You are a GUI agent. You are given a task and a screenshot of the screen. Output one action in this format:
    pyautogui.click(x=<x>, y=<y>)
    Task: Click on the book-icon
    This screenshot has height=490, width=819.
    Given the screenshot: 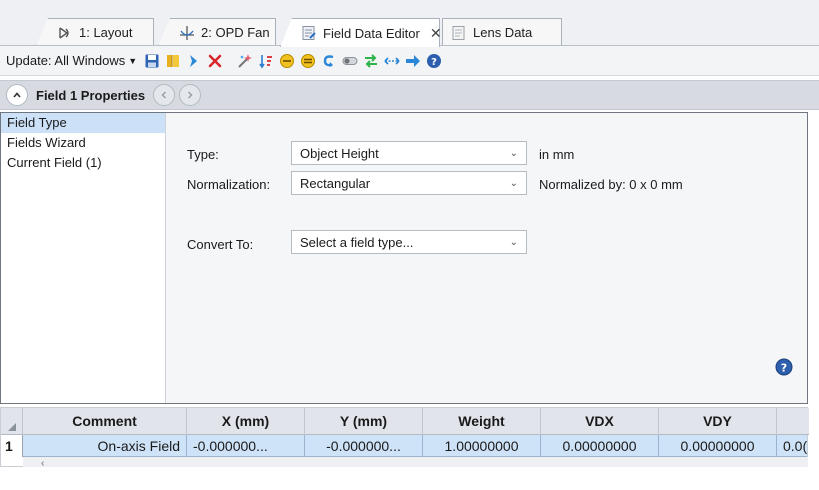 What is the action you would take?
    pyautogui.click(x=173, y=61)
    